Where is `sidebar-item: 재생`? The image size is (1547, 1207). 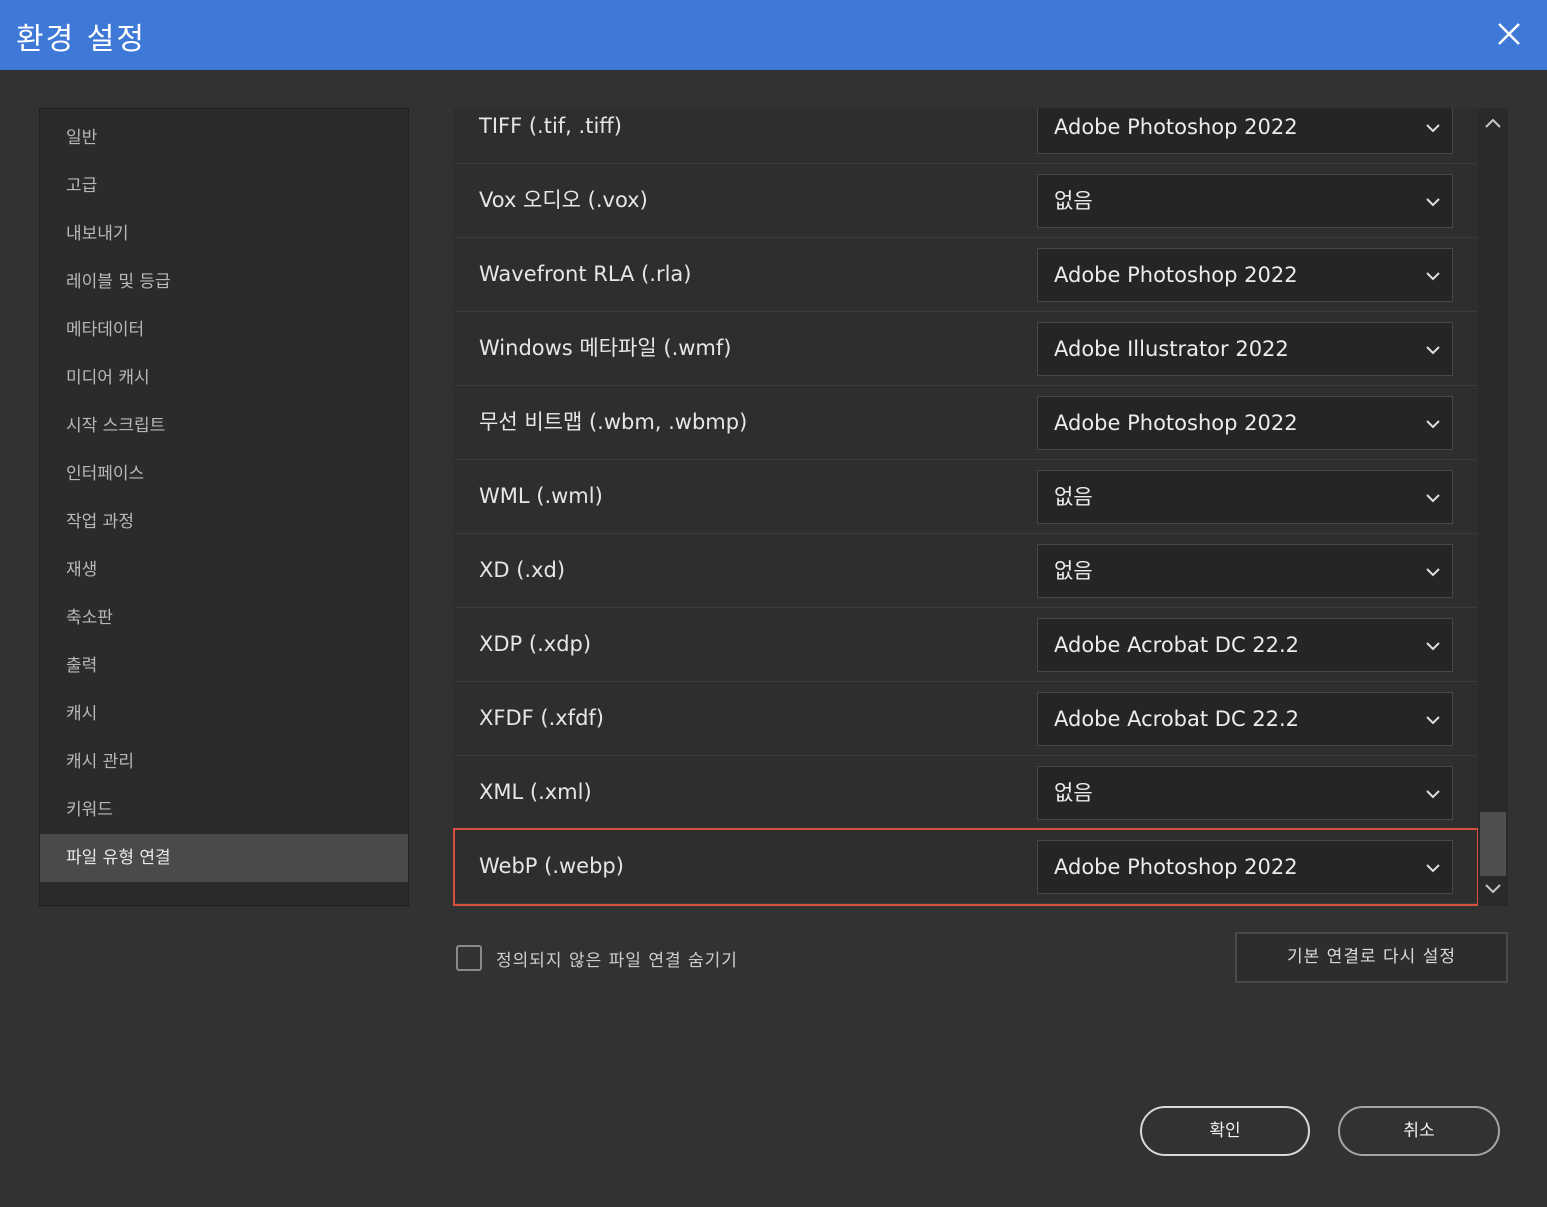
sidebar-item: 재생 is located at coordinates (224, 570).